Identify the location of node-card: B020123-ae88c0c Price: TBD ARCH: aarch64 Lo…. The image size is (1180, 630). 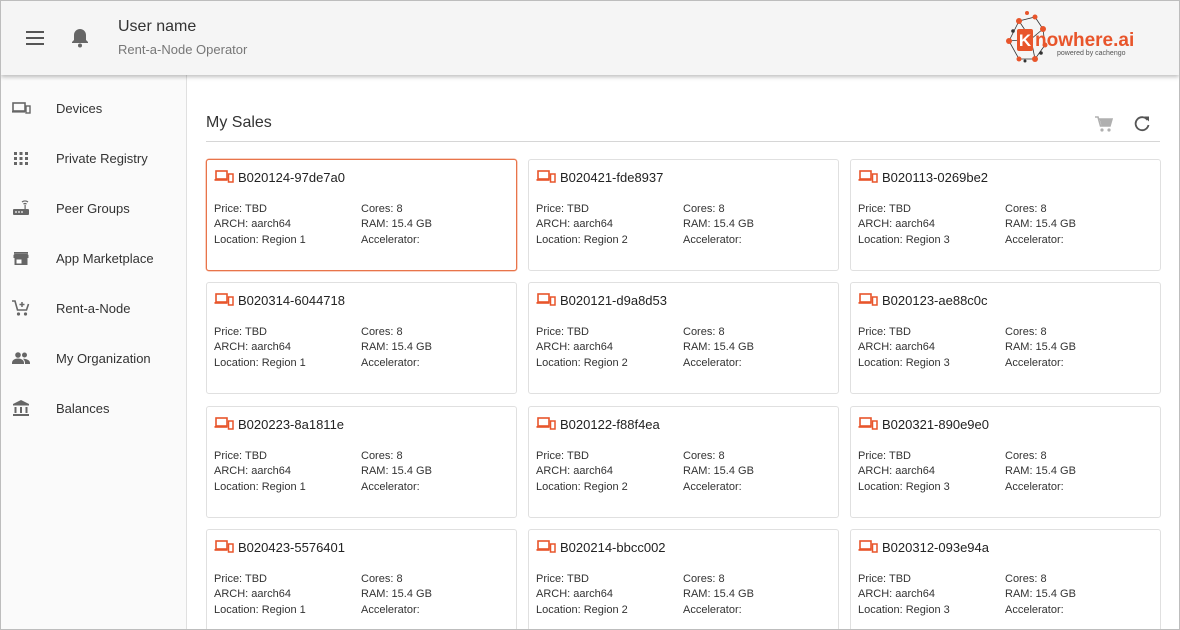
(1005, 338).